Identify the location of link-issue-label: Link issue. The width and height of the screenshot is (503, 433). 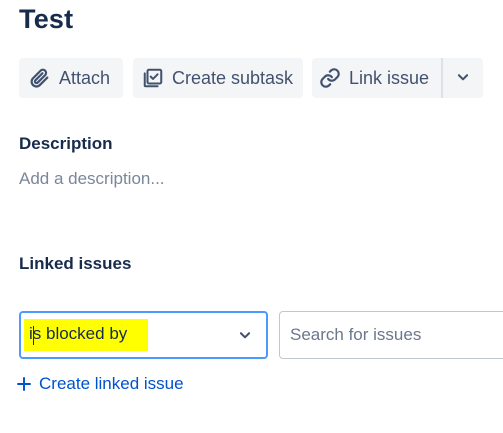
(389, 77).